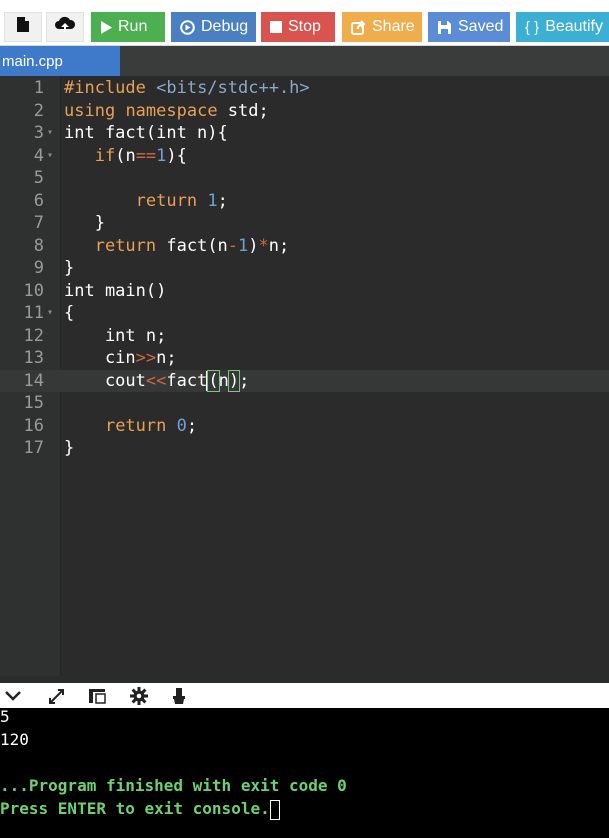 The width and height of the screenshot is (609, 838). Describe the element at coordinates (393, 26) in the screenshot. I see `share-label: Share` at that location.